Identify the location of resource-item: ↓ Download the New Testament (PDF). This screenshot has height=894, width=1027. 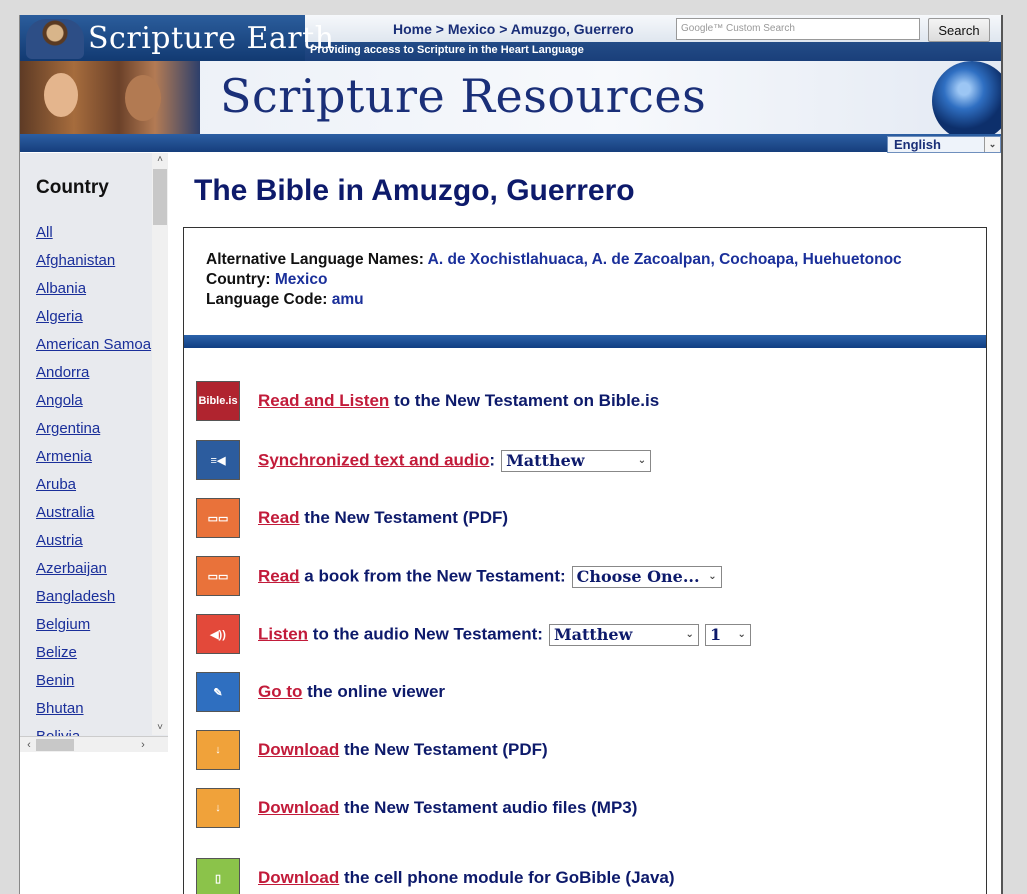
(586, 750).